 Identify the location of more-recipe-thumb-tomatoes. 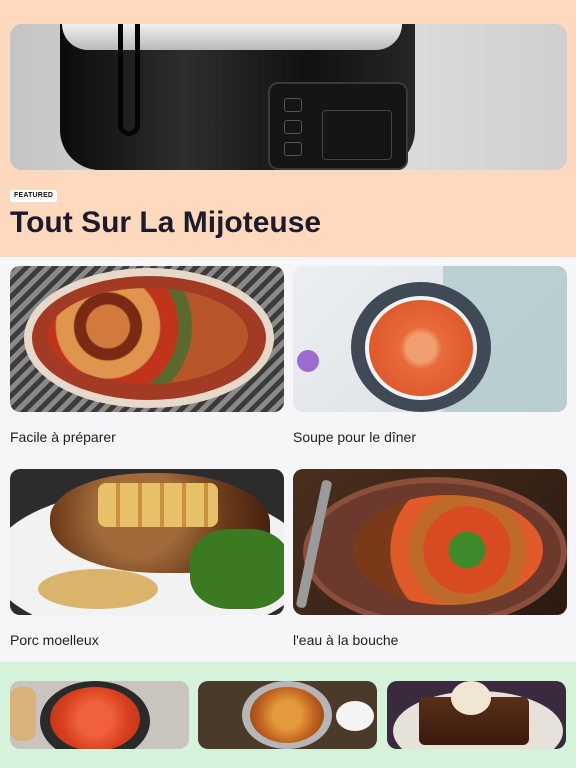
(99, 715).